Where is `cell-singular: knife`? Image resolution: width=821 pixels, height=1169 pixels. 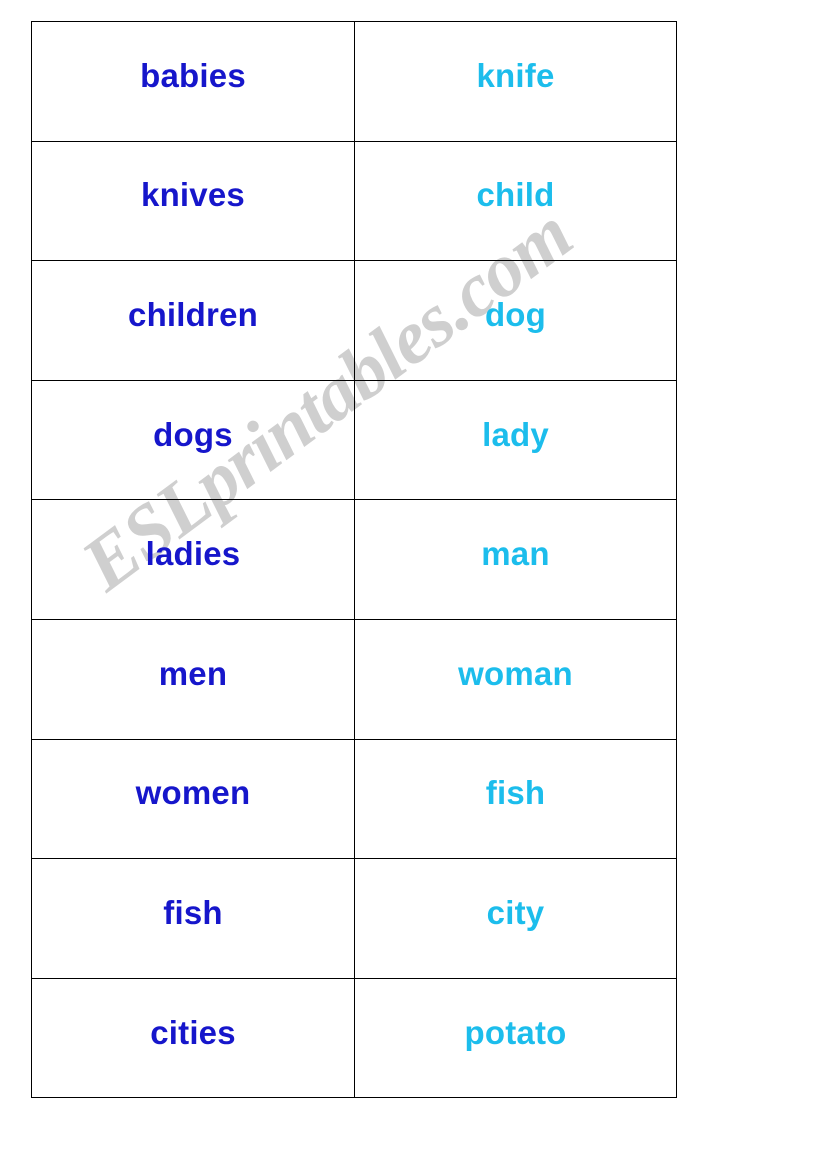
cell-singular: knife is located at coordinates (515, 81).